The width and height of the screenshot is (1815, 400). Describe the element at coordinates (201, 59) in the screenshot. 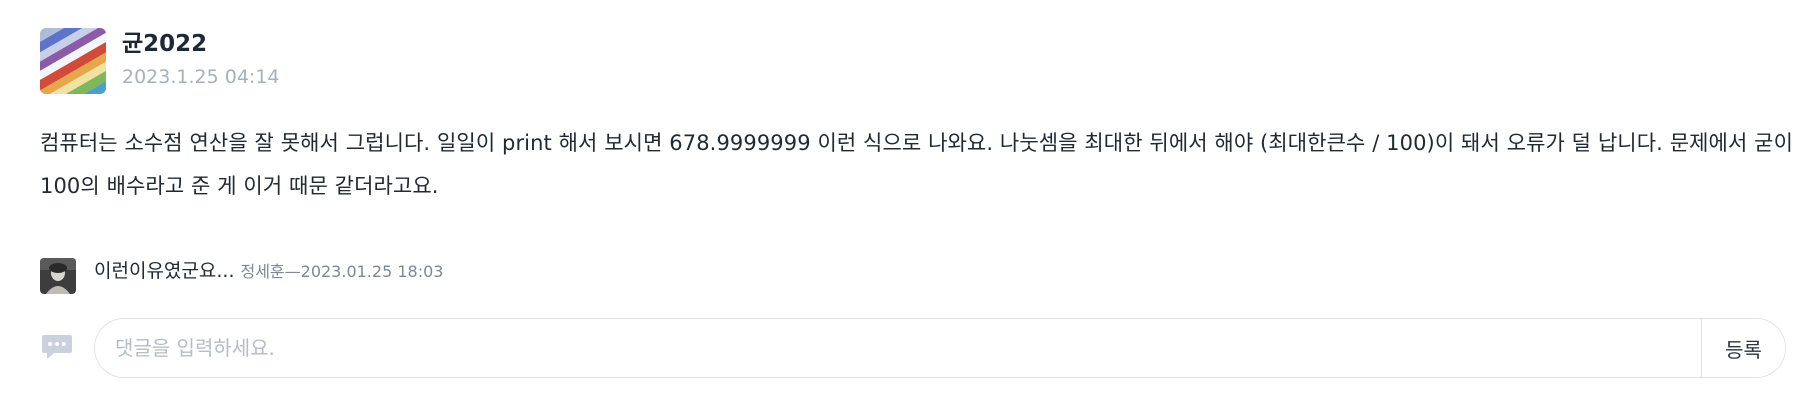

I see `author-meta: 균2022 2023.1.25 04:14` at that location.